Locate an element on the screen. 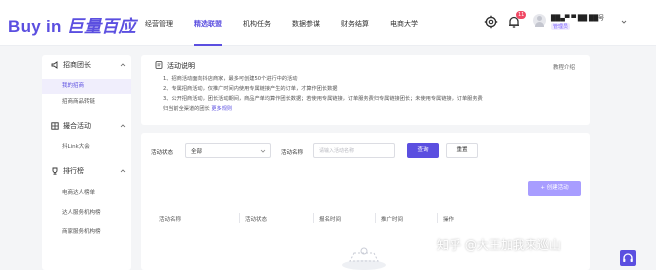 The height and width of the screenshot is (270, 656). nav-item-operations: 经营管理 is located at coordinates (159, 23).